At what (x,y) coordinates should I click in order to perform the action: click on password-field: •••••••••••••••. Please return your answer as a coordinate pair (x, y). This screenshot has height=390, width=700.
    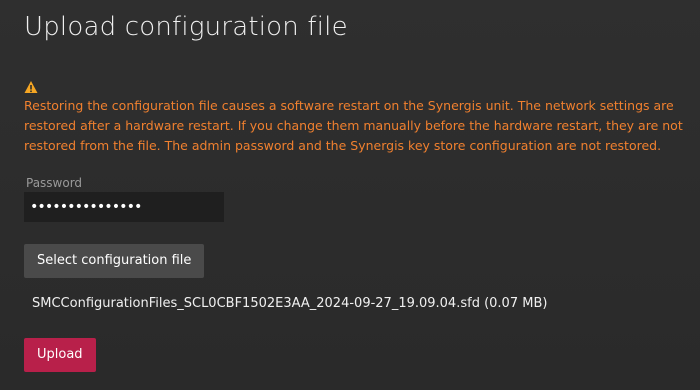
    Looking at the image, I should click on (124, 207).